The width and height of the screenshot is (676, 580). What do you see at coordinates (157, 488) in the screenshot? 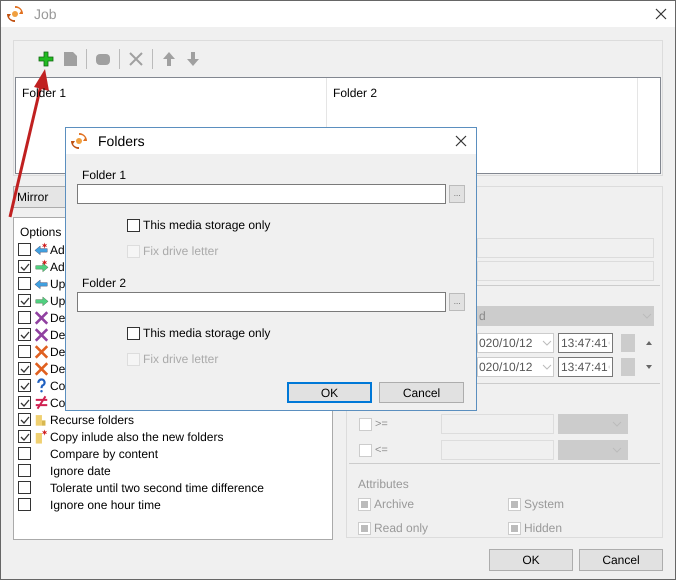
I see `option-label: Tolerate until two second time difference` at bounding box center [157, 488].